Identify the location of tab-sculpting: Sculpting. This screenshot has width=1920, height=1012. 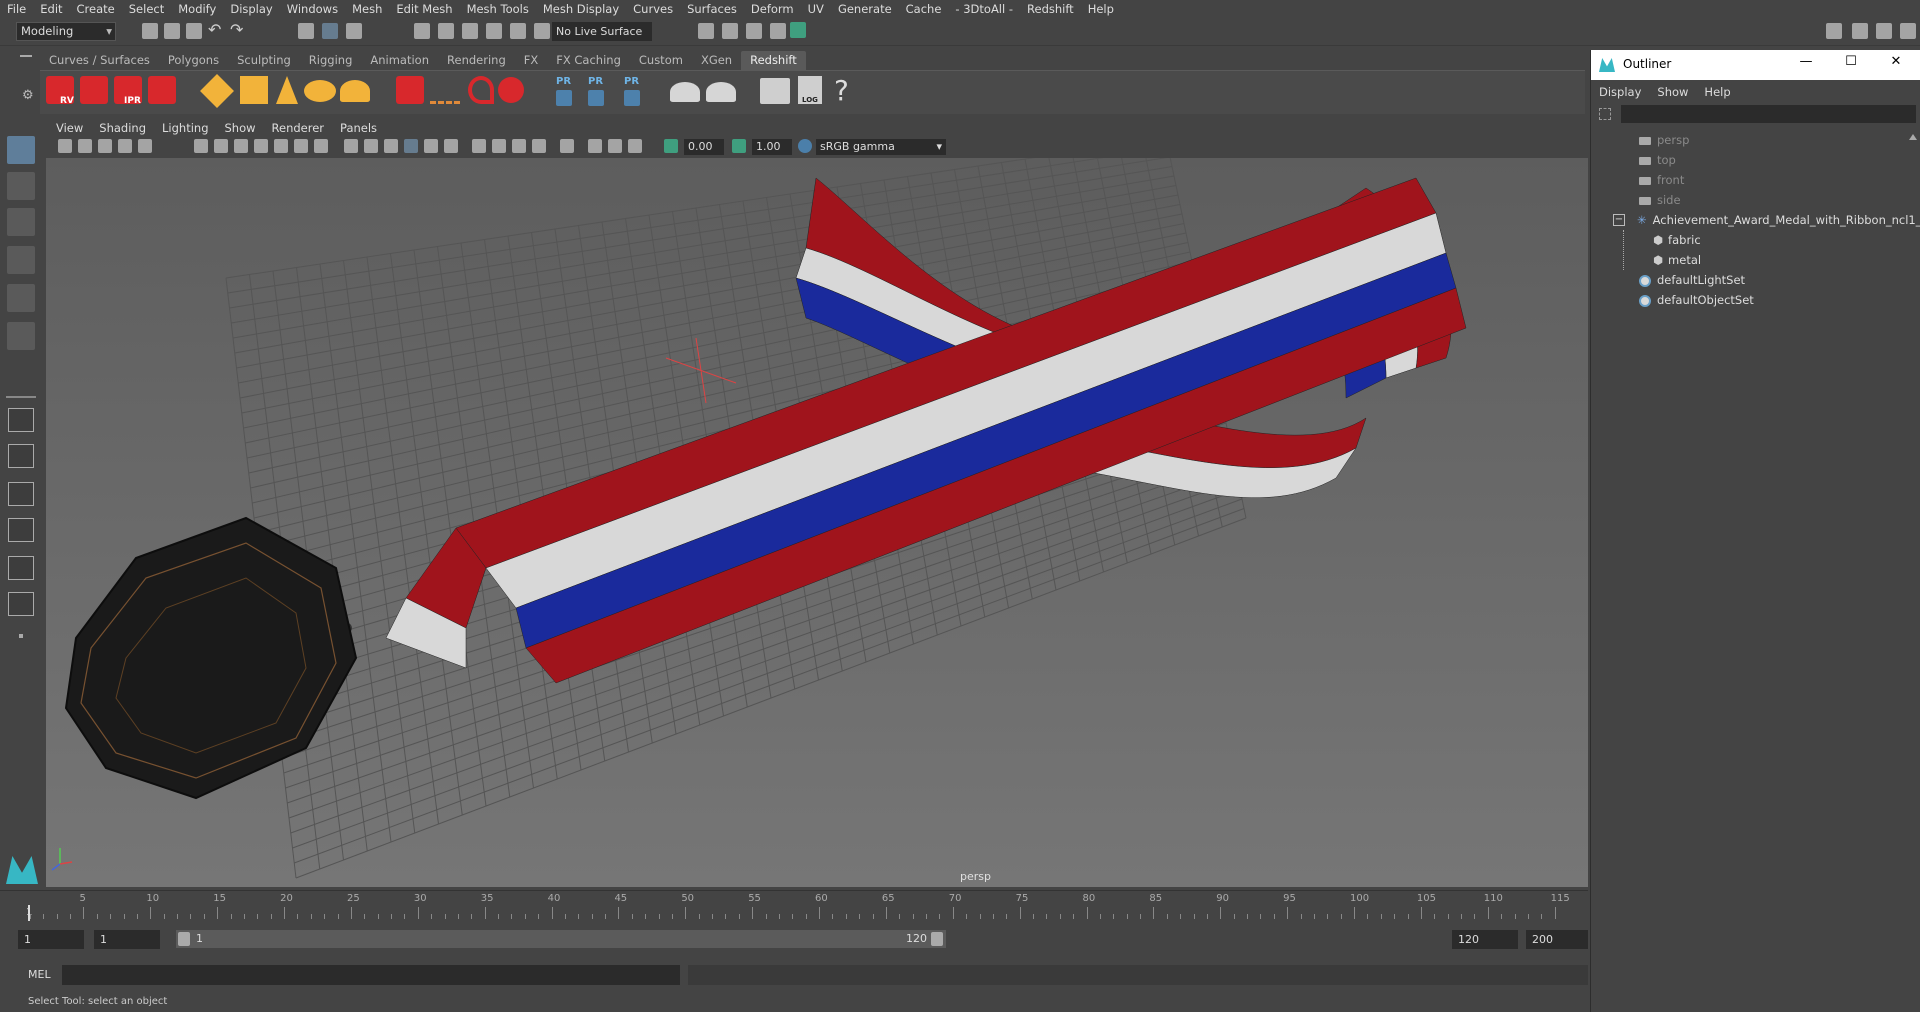
(264, 60).